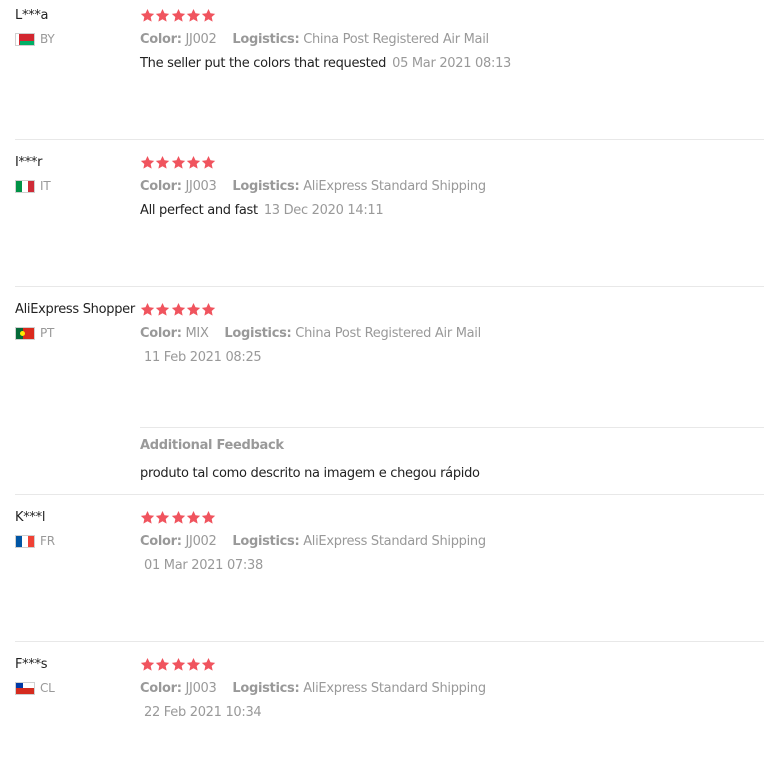 The image size is (764, 765). I want to click on reviewer-name: I***r, so click(29, 162).